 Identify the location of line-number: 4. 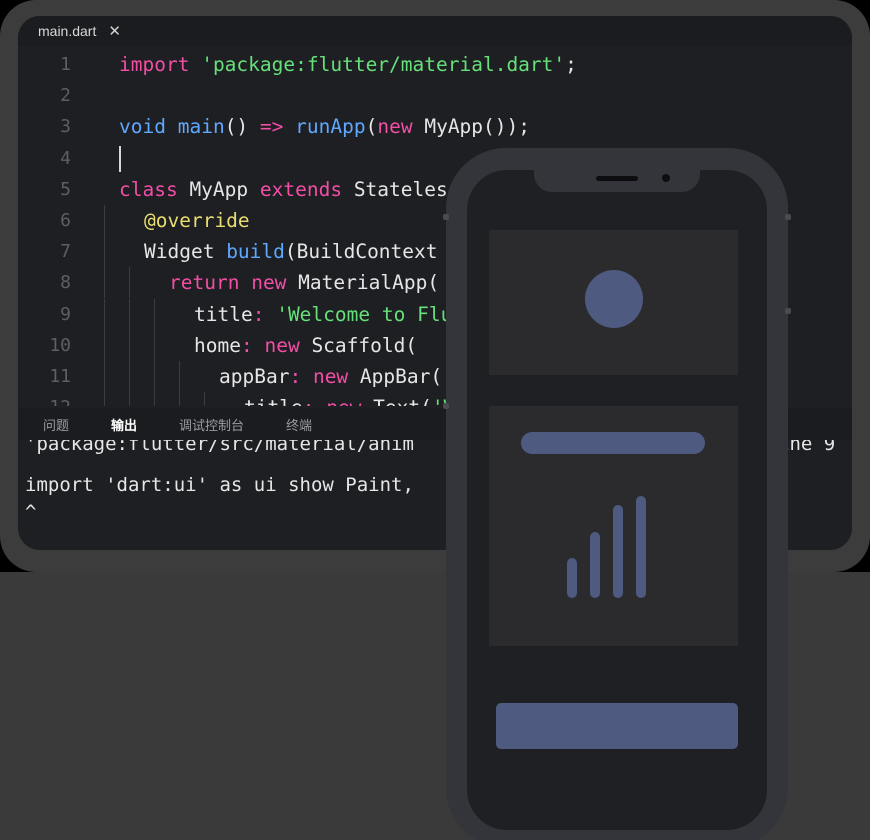
(65, 158).